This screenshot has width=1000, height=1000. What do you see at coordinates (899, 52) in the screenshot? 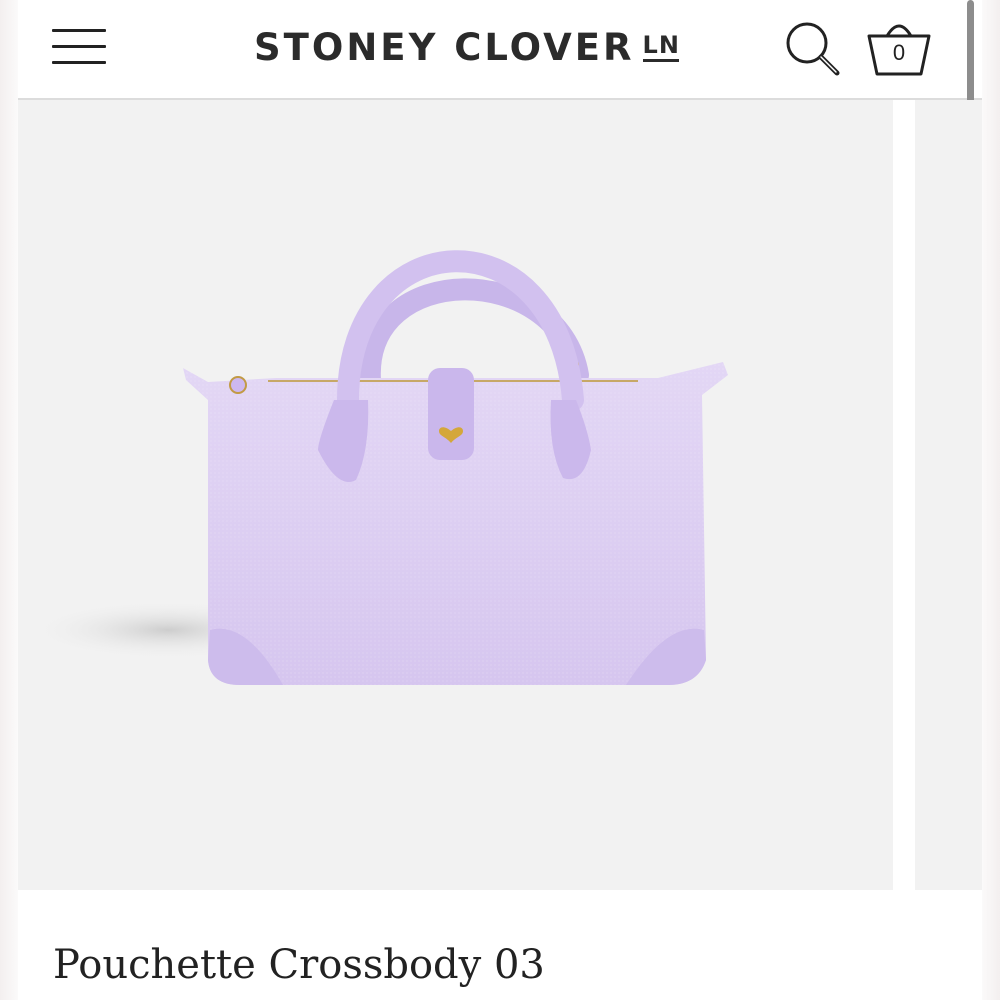
I see `cart-count: 0` at bounding box center [899, 52].